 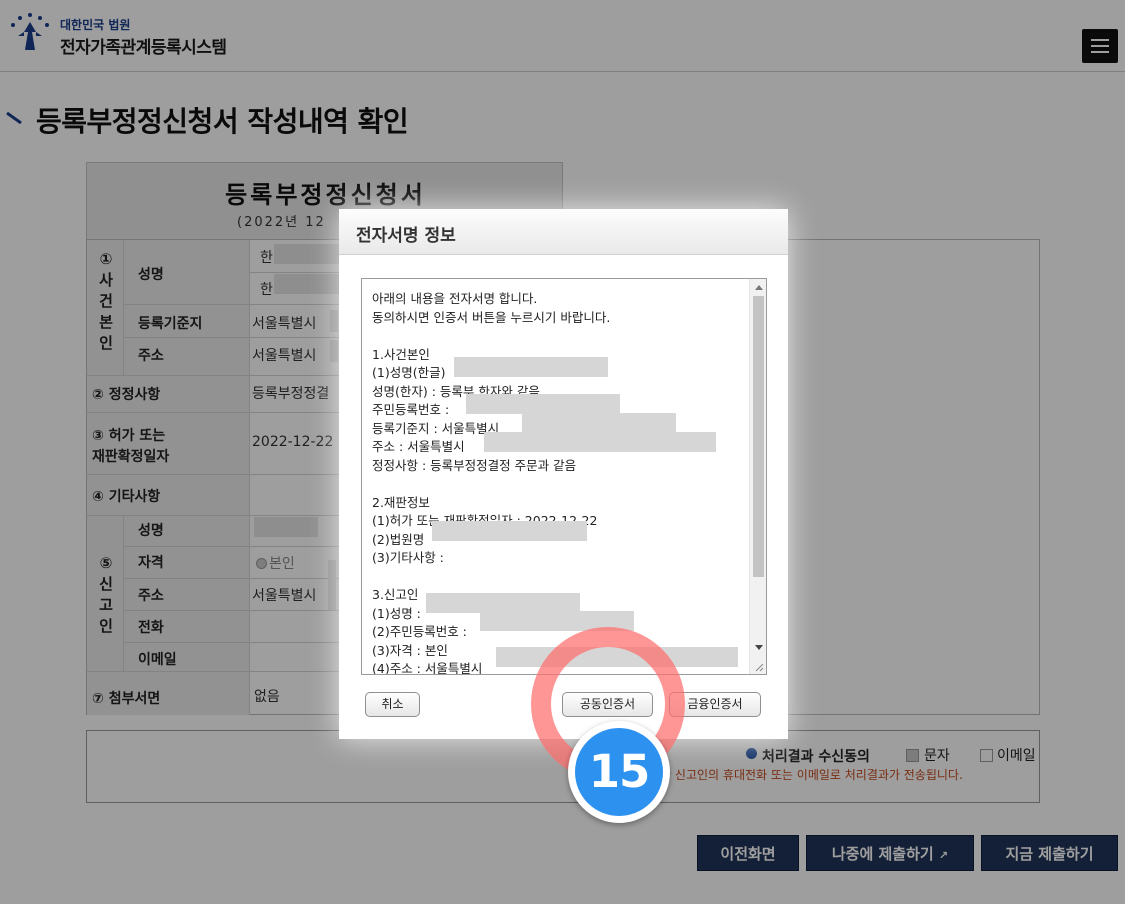 What do you see at coordinates (408, 557) in the screenshot?
I see `signature-line: (3)기타사항 :` at bounding box center [408, 557].